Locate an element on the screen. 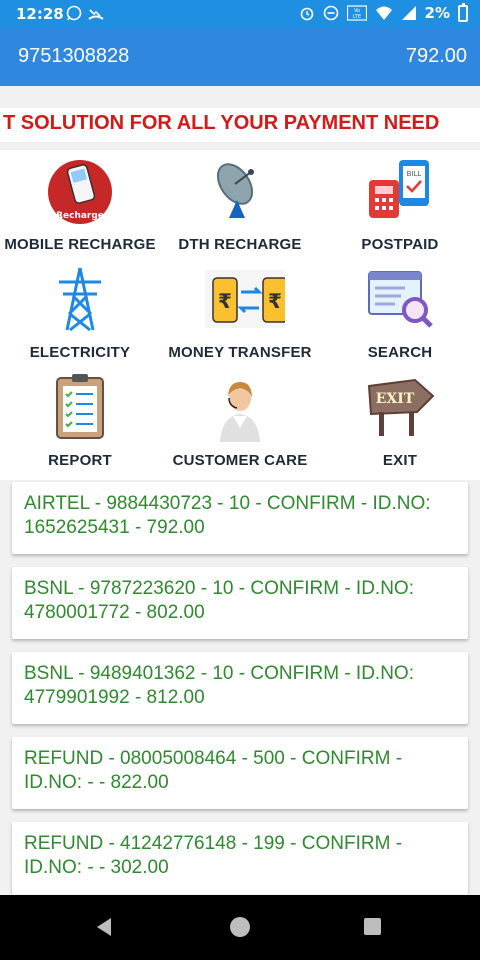 The image size is (480, 960). menu-item-postpaid: BILL POSTPAID is located at coordinates (400, 205).